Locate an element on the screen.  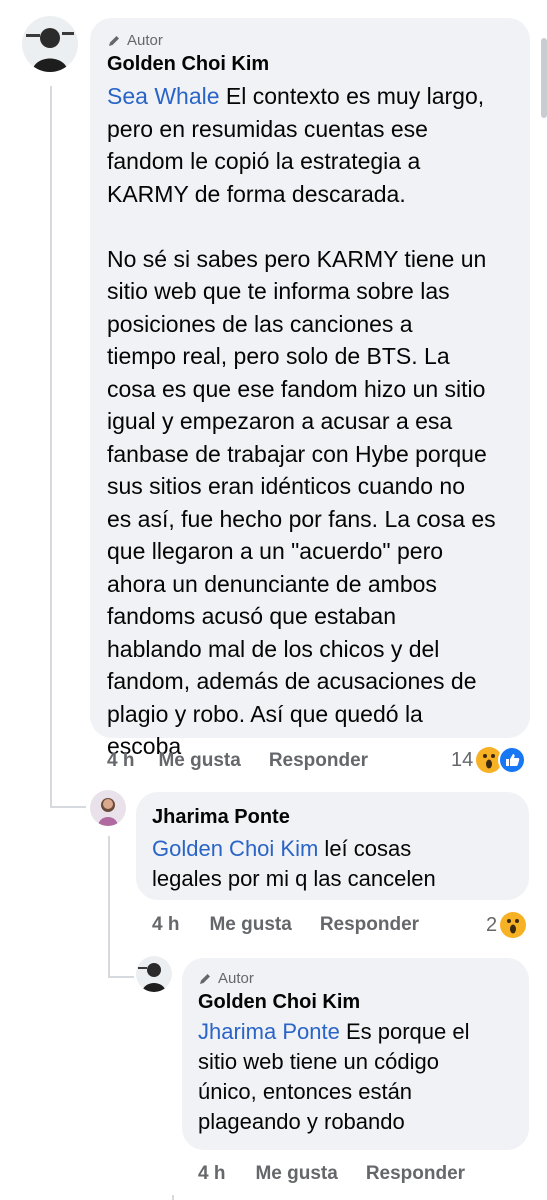
like-icon is located at coordinates (512, 760).